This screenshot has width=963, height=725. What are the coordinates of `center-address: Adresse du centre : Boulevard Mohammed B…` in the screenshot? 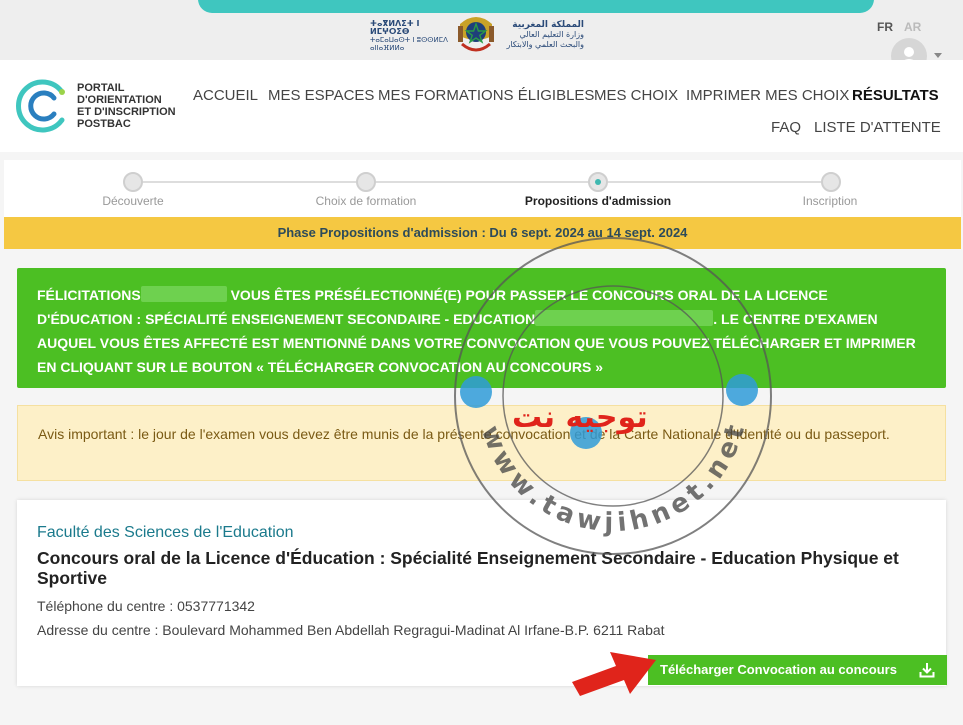 It's located at (351, 630).